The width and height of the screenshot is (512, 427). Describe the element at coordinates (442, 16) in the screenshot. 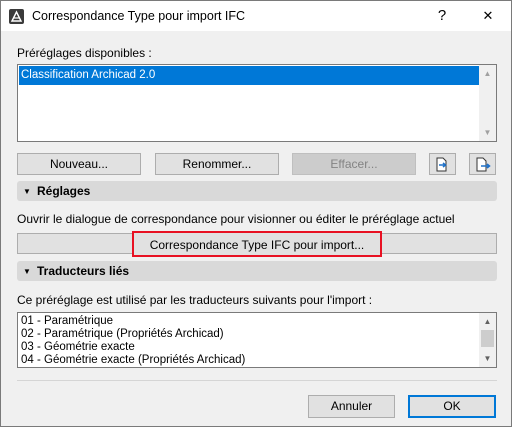

I see `help-button: ?` at that location.